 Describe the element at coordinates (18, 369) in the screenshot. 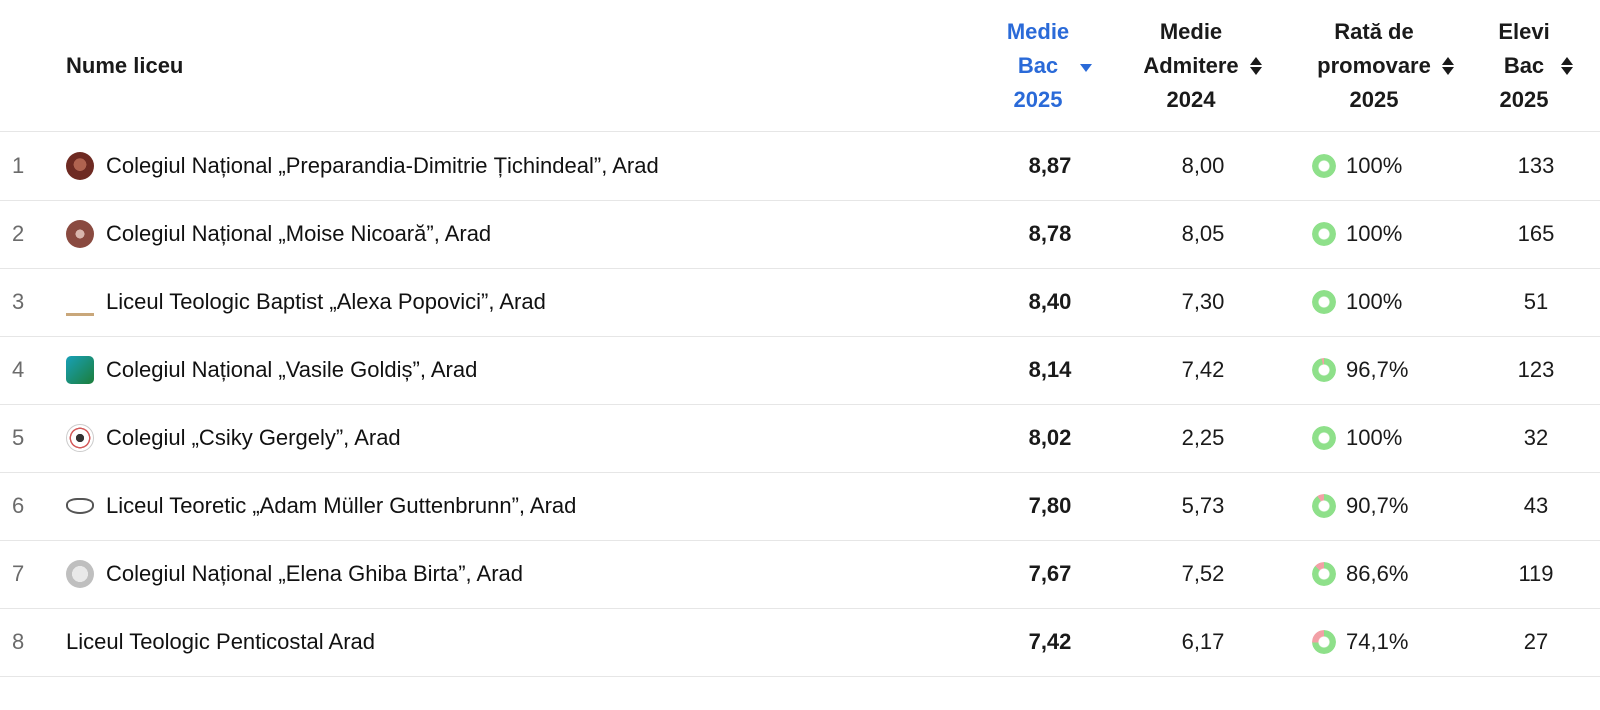

I see `rank: 4` at that location.